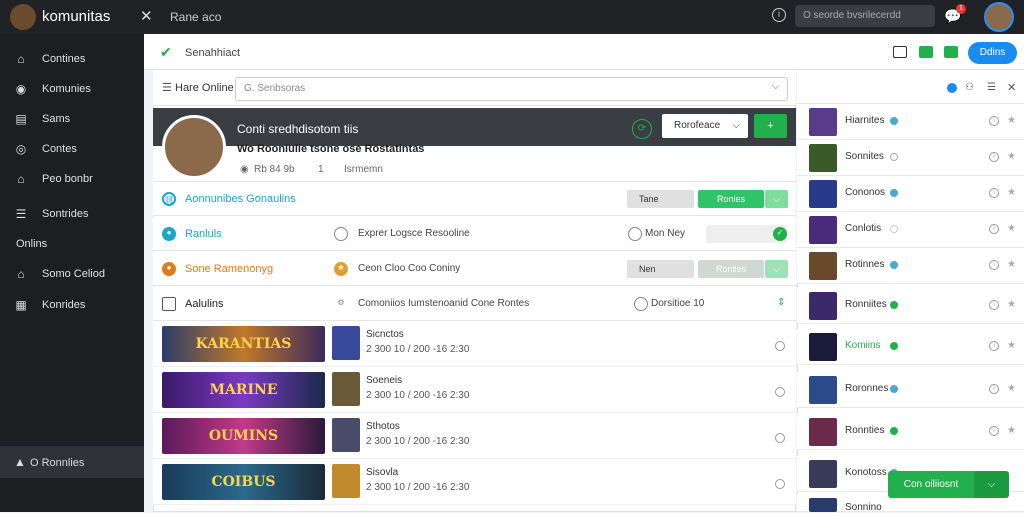 Image resolution: width=1024 pixels, height=513 pixels. What do you see at coordinates (910, 194) in the screenshot?
I see `list-item: Cononos i ★` at bounding box center [910, 194].